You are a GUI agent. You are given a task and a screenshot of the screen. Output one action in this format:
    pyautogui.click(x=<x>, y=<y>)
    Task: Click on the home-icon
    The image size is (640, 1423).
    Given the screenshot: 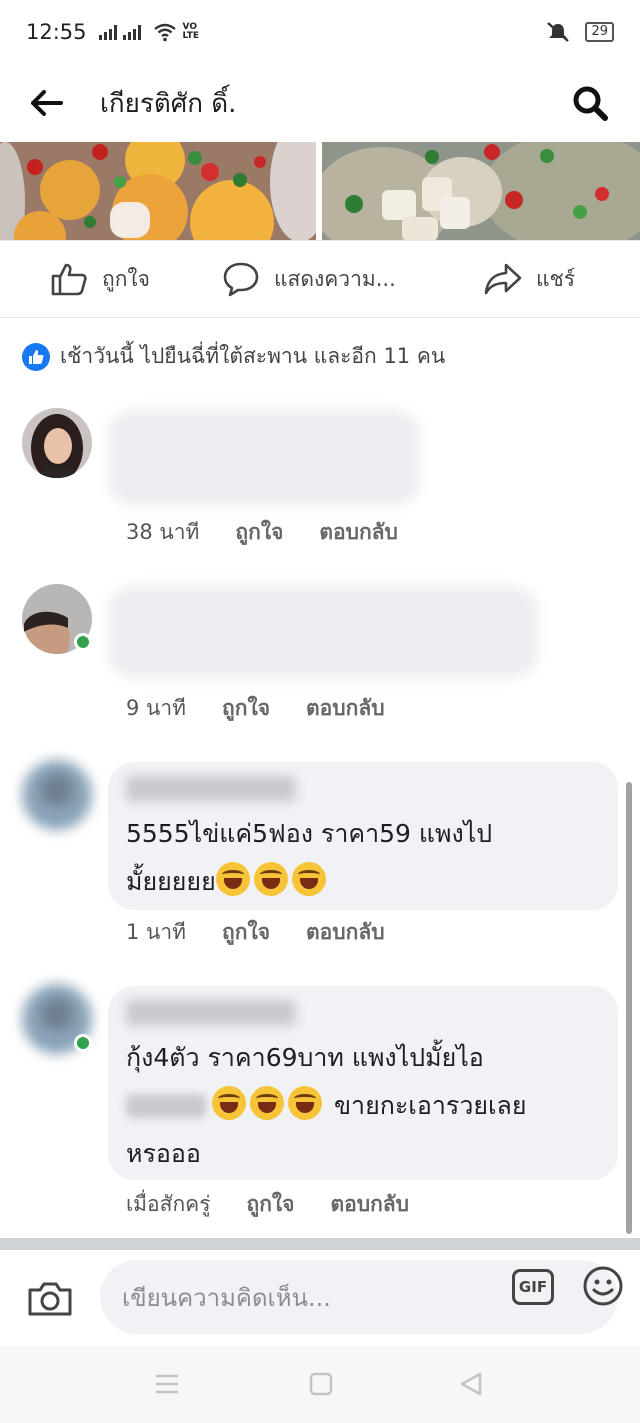 What is the action you would take?
    pyautogui.click(x=321, y=1384)
    